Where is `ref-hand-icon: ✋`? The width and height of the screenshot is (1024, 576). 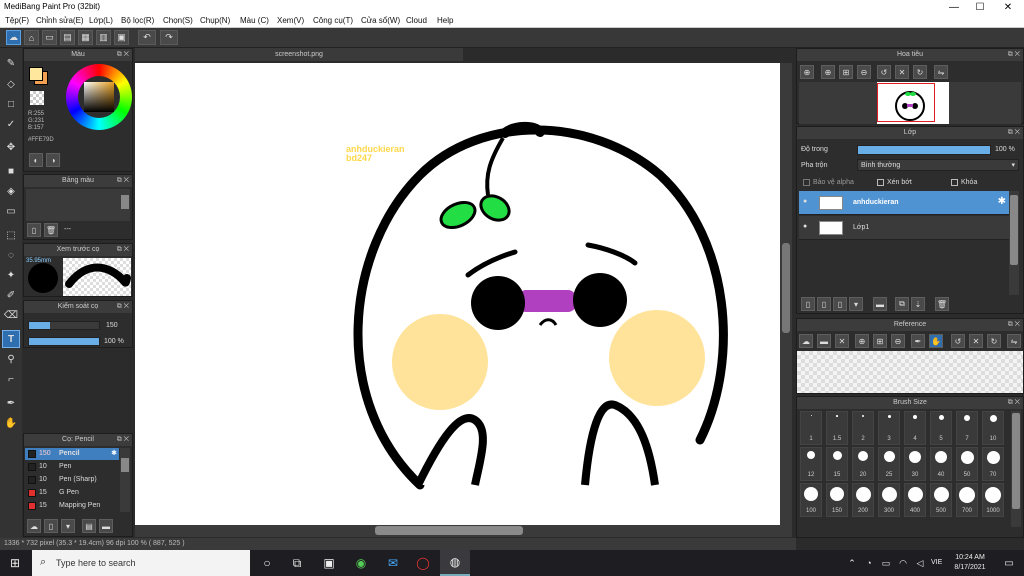 ref-hand-icon: ✋ is located at coordinates (936, 341).